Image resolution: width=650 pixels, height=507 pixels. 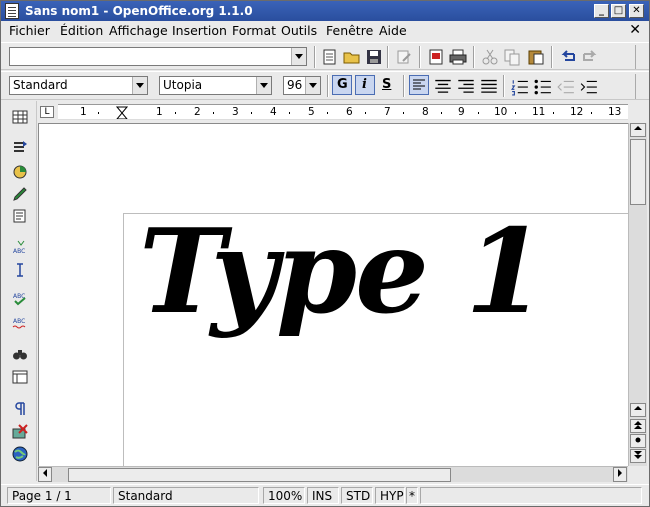 What do you see at coordinates (601, 11) in the screenshot?
I see `minimize-button: _` at bounding box center [601, 11].